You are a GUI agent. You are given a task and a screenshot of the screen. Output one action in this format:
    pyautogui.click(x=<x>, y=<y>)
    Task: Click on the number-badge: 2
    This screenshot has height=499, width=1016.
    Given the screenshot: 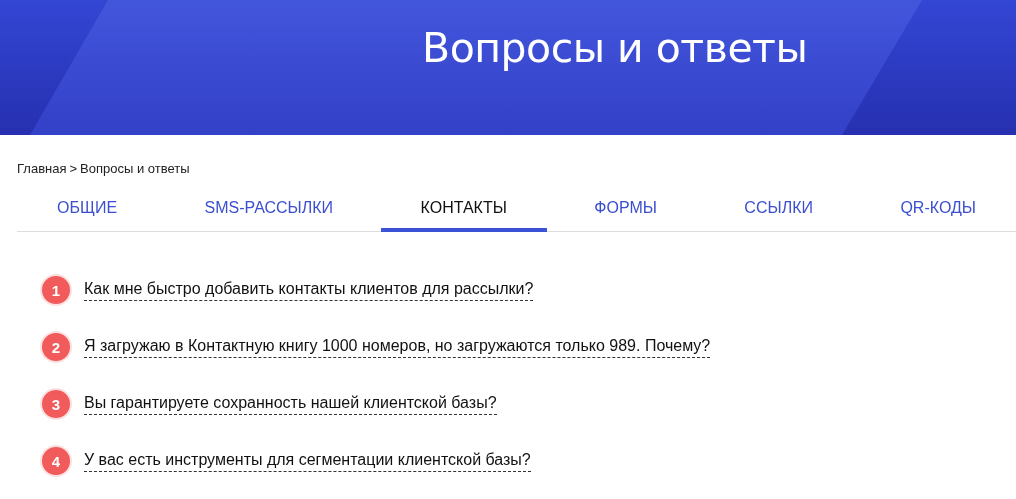 What is the action you would take?
    pyautogui.click(x=56, y=347)
    